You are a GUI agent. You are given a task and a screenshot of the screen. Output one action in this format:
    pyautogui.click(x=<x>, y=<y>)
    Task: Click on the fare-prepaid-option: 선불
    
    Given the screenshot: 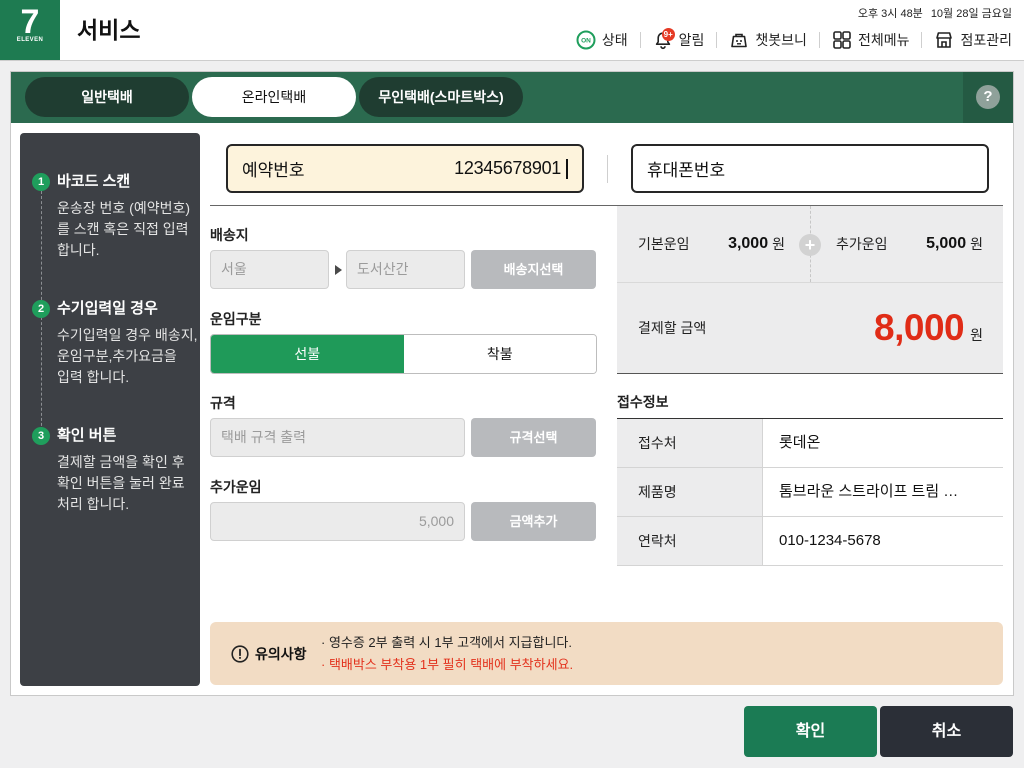 What is the action you would take?
    pyautogui.click(x=307, y=354)
    